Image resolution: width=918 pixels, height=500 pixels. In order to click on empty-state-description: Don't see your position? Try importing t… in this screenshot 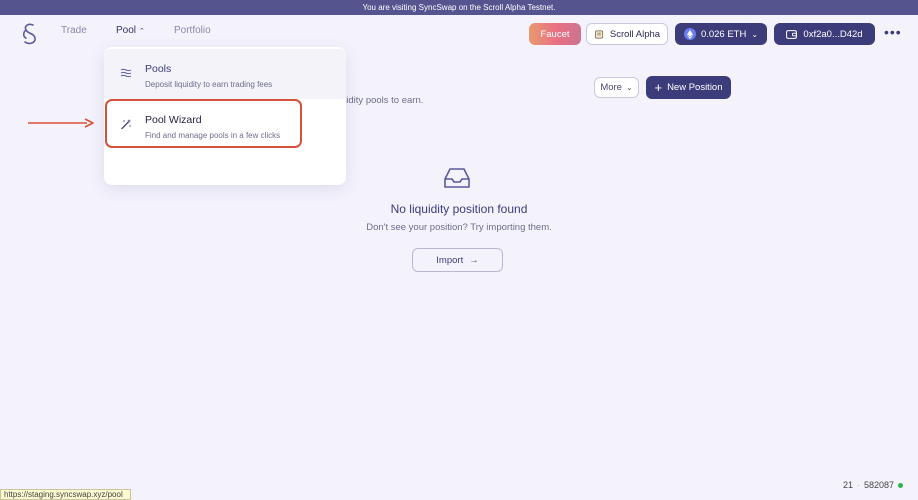, I will do `click(459, 227)`.